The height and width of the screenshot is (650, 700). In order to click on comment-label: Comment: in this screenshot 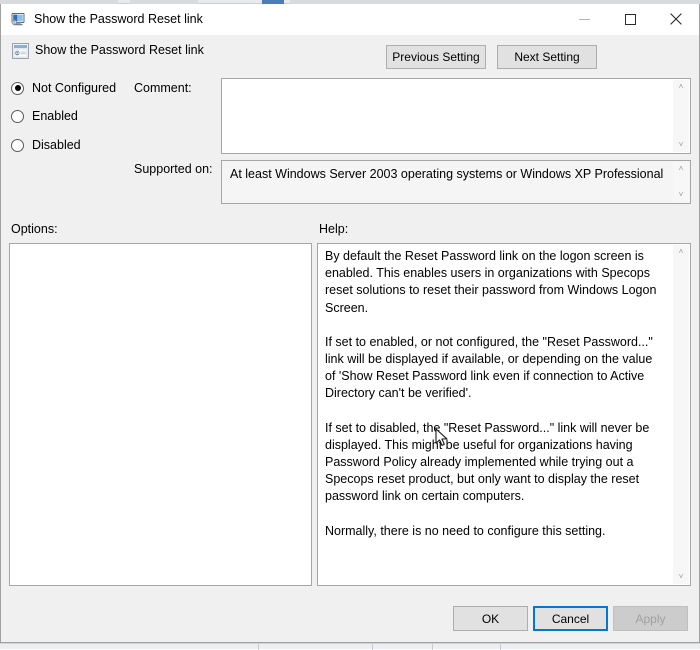, I will do `click(163, 88)`.